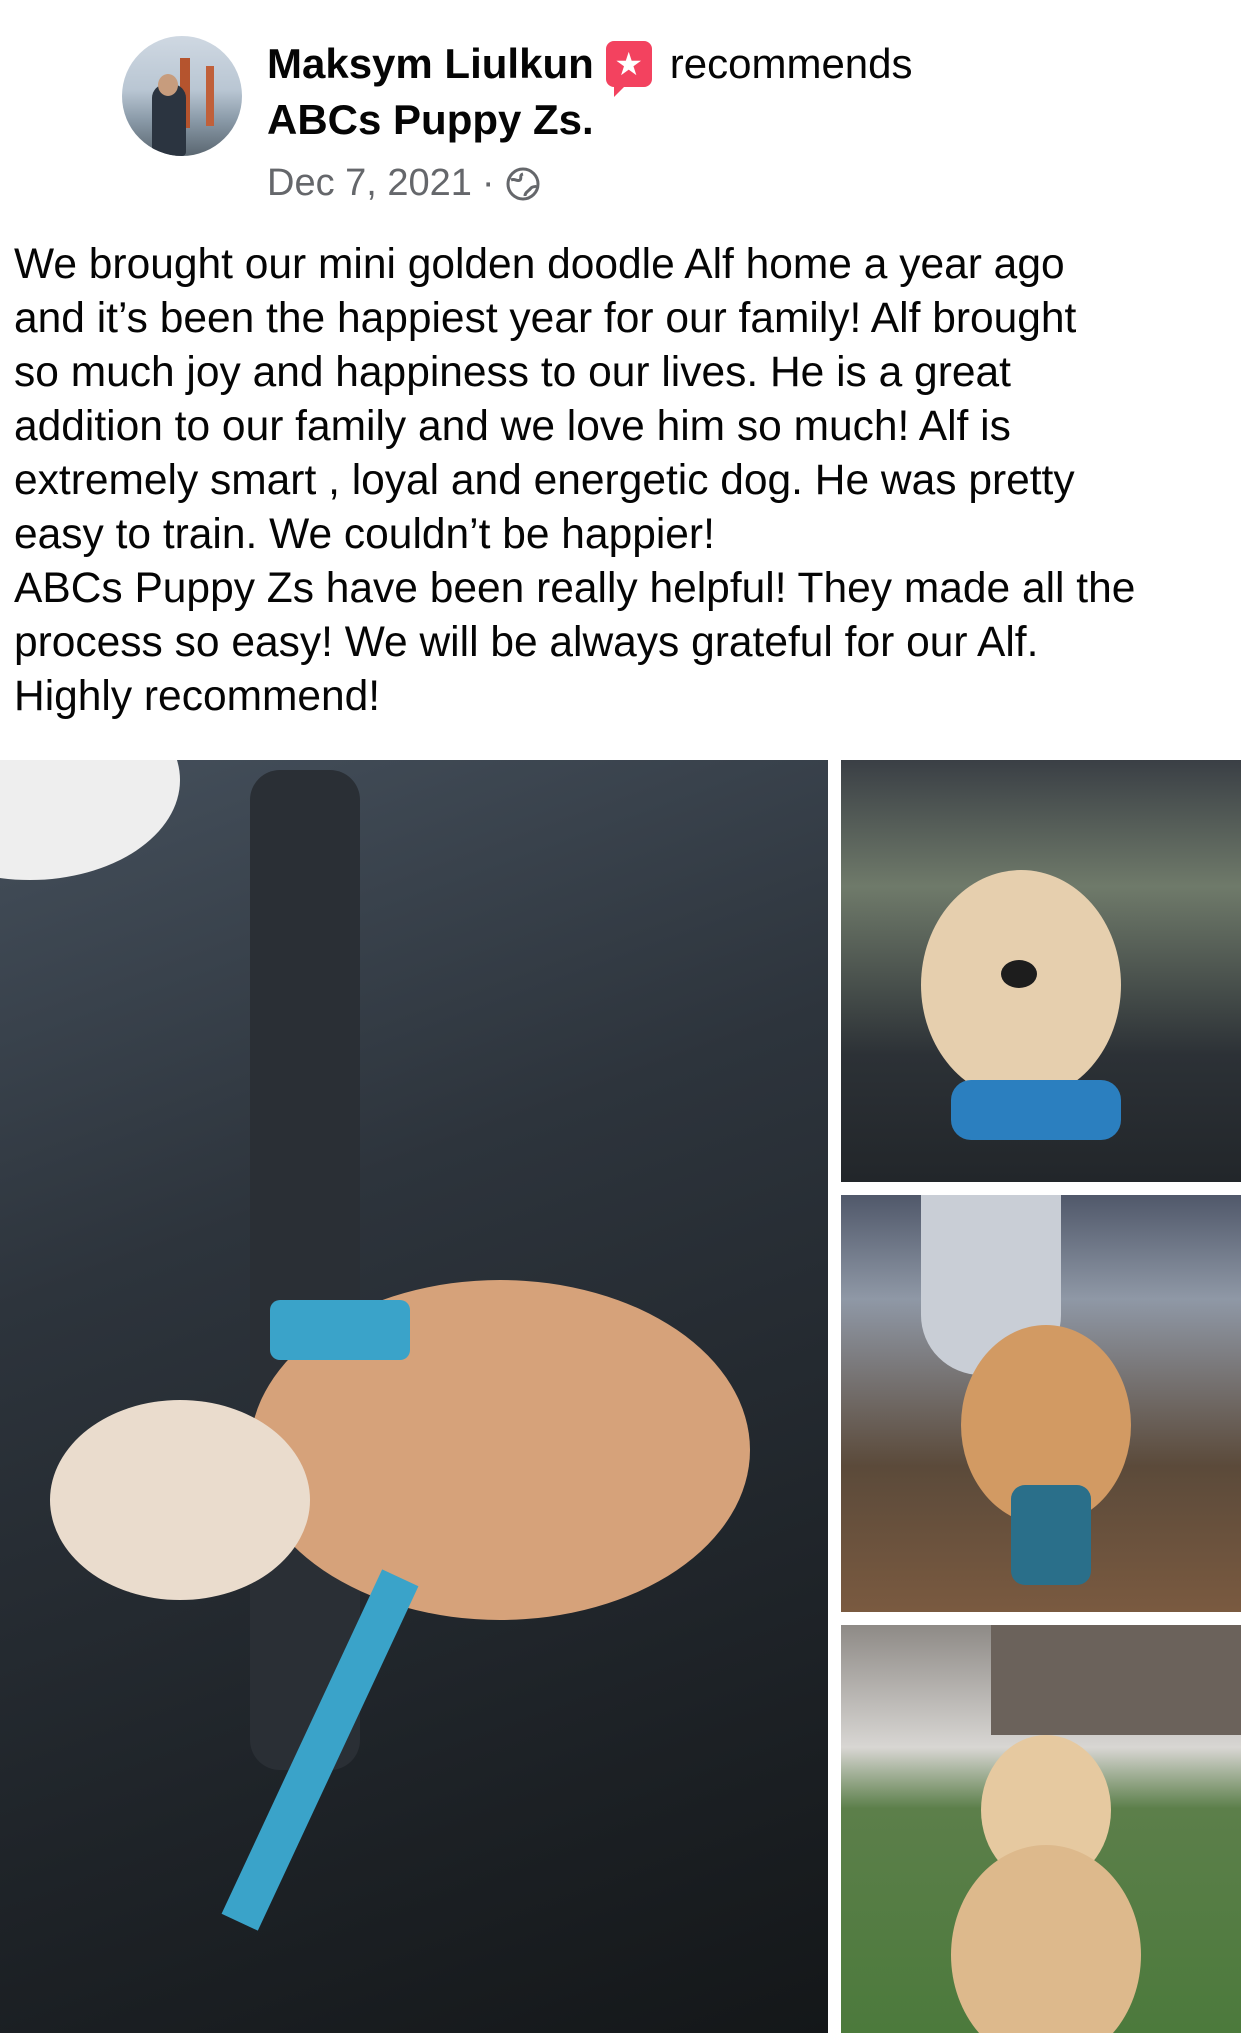 The image size is (1241, 2033). What do you see at coordinates (1036, 1110) in the screenshot?
I see `photo-bandana` at bounding box center [1036, 1110].